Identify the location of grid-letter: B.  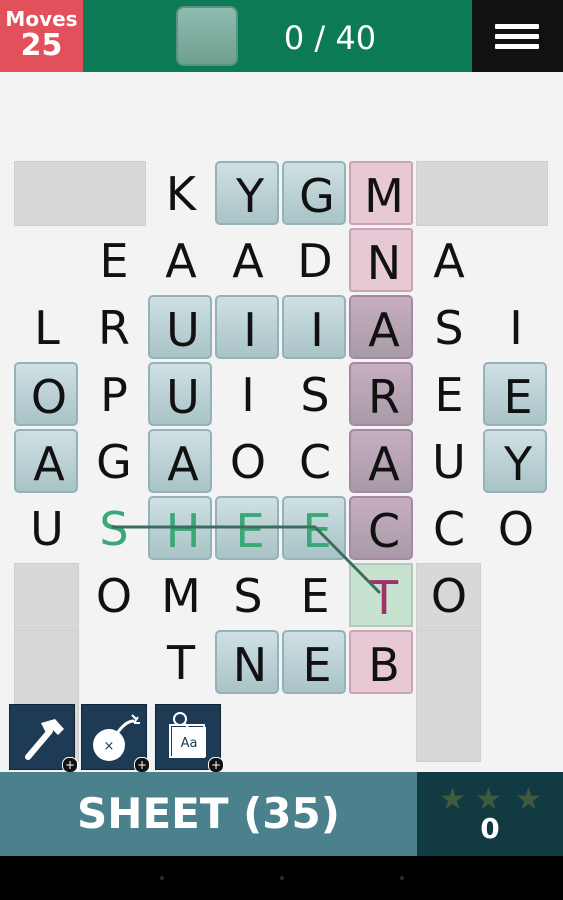
(384, 665).